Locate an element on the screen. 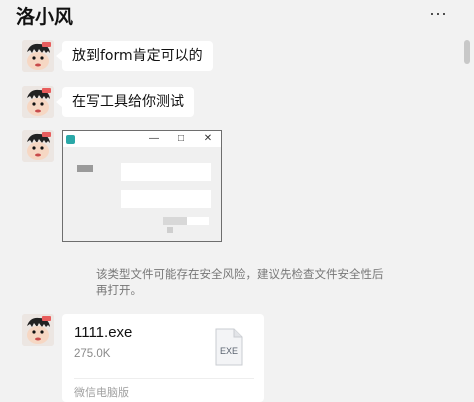  security-notice: 该类型文件可能存在安全风险，建议先检查文件安全性后再打开。 is located at coordinates (240, 282).